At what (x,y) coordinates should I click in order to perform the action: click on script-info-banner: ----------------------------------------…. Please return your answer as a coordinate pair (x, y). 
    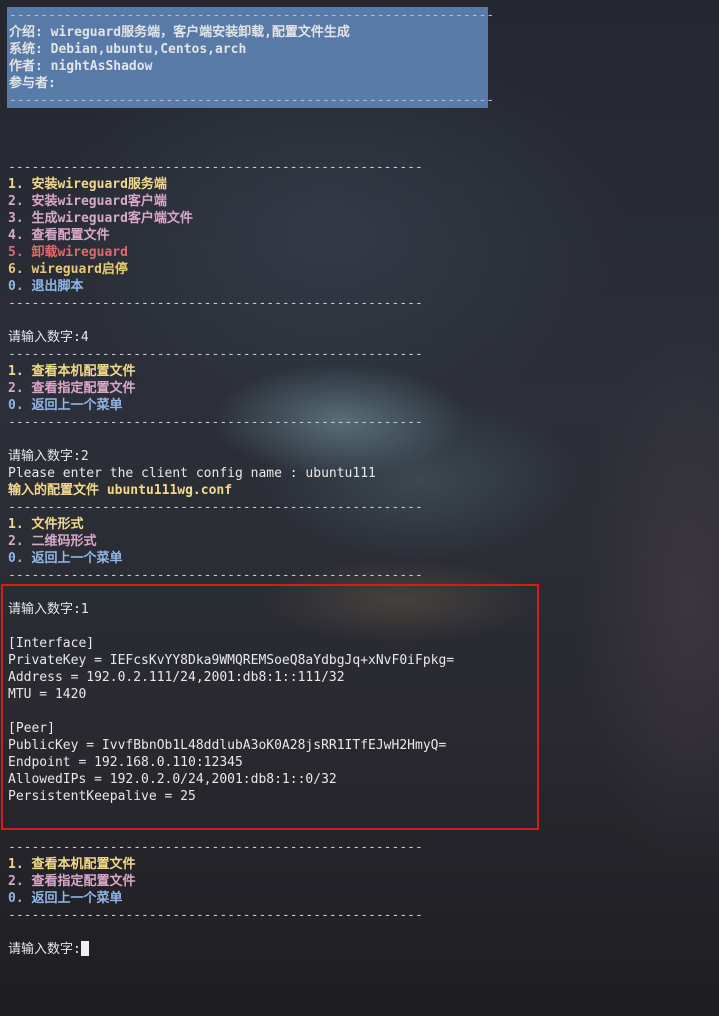
    Looking at the image, I should click on (250, 57).